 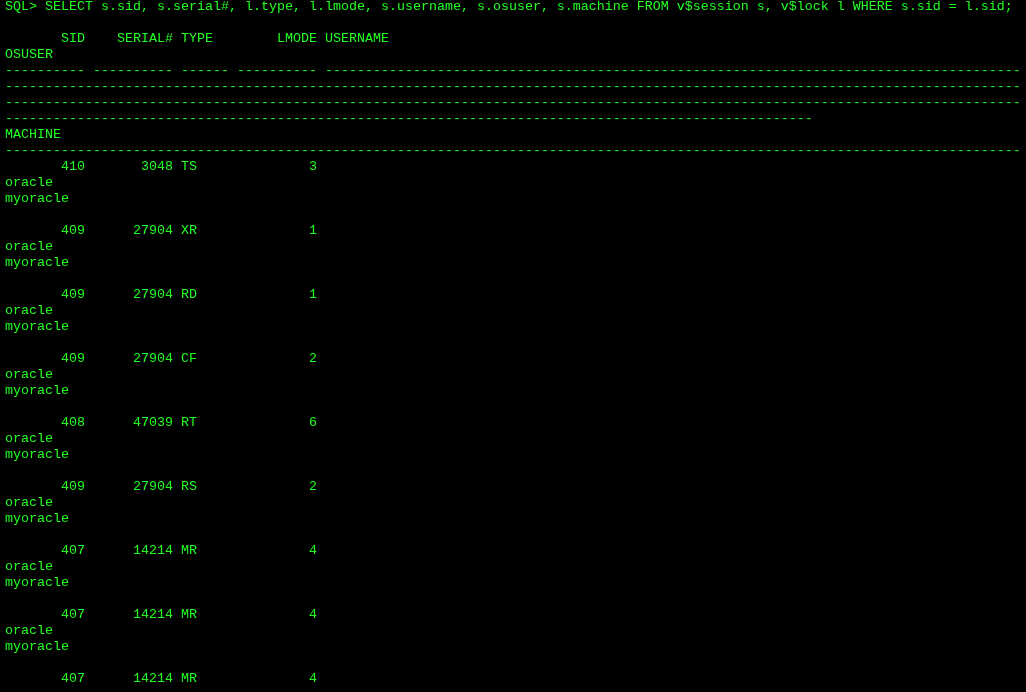 I want to click on table-cell-text: 3048, so click(x=156, y=167).